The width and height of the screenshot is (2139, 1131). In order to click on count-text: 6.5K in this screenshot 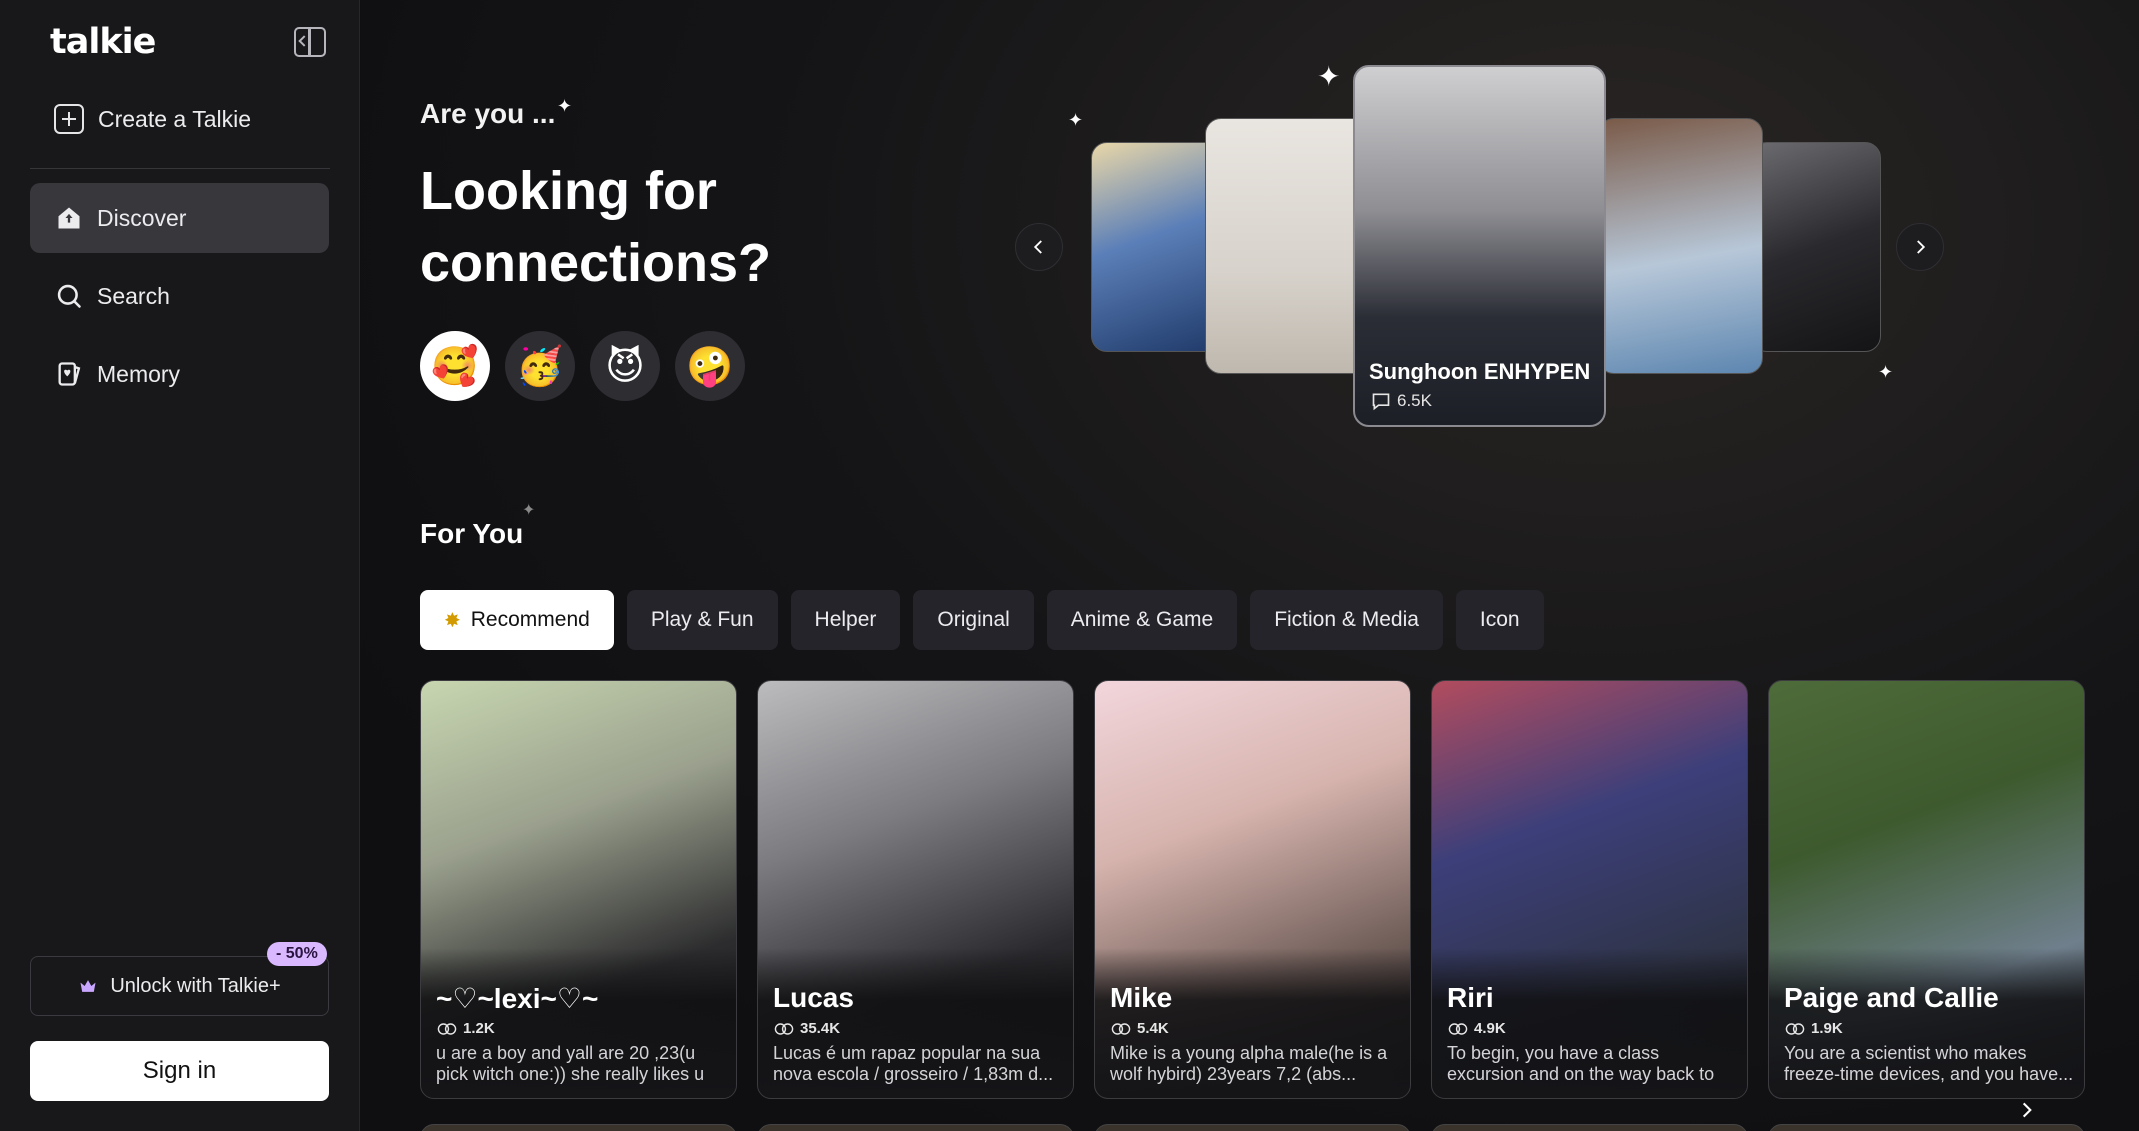, I will do `click(1414, 400)`.